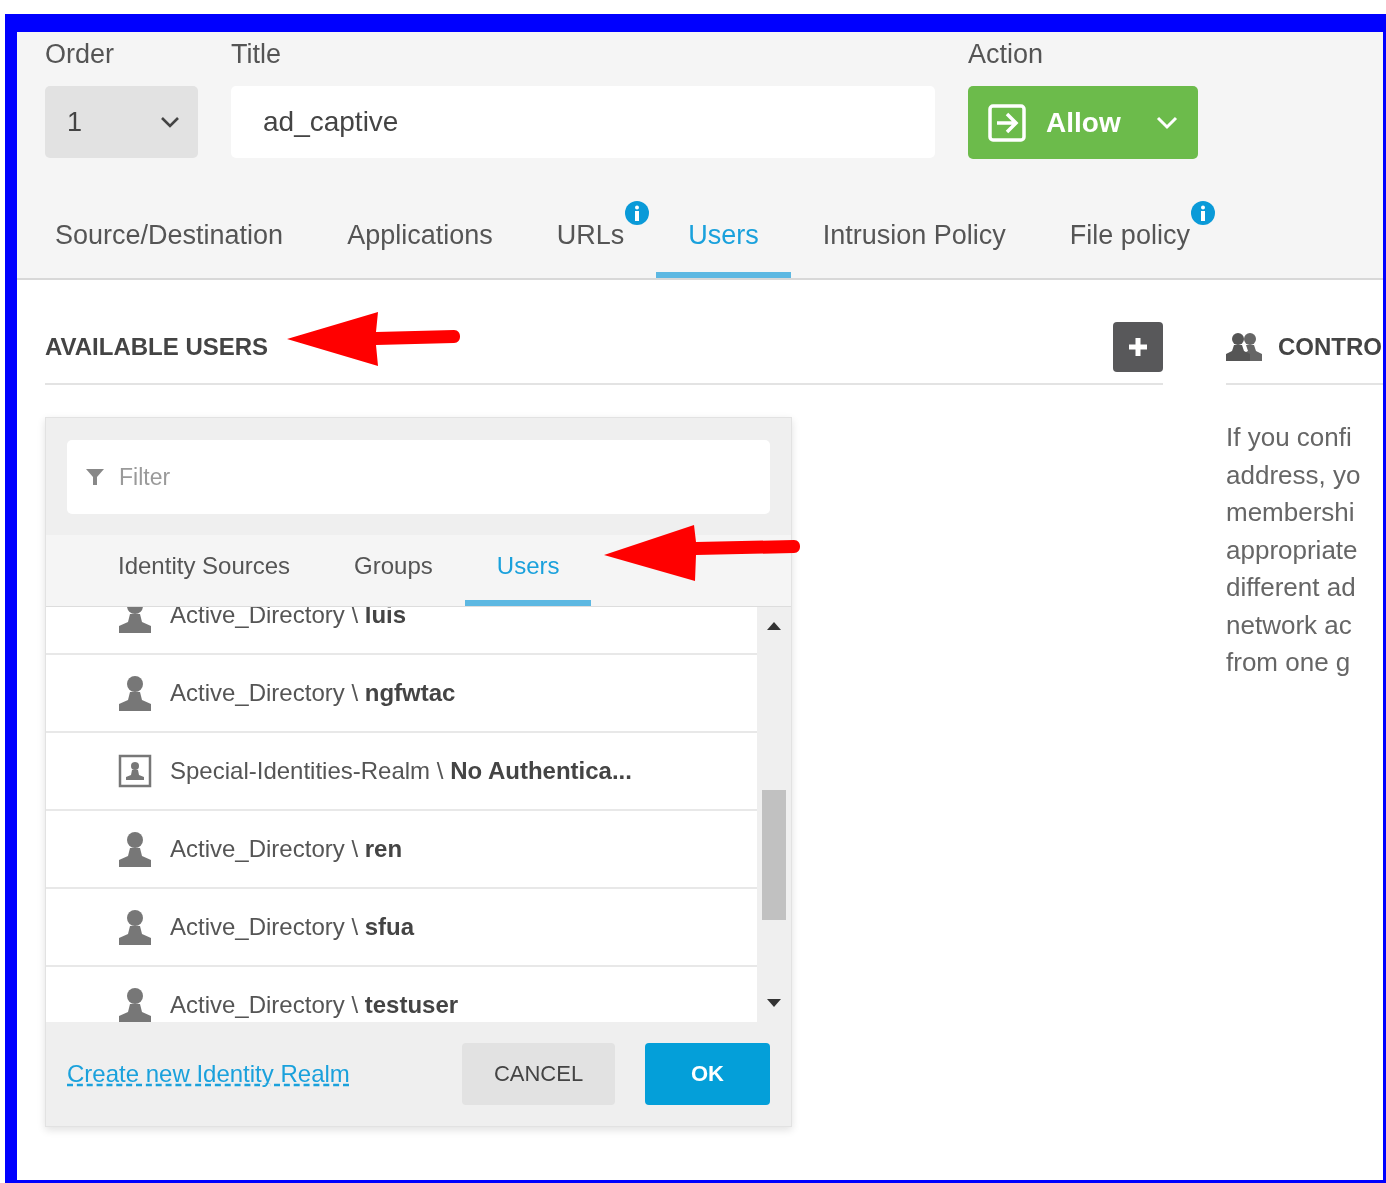 This screenshot has height=1183, width=1386. I want to click on tab: Applications, so click(420, 238).